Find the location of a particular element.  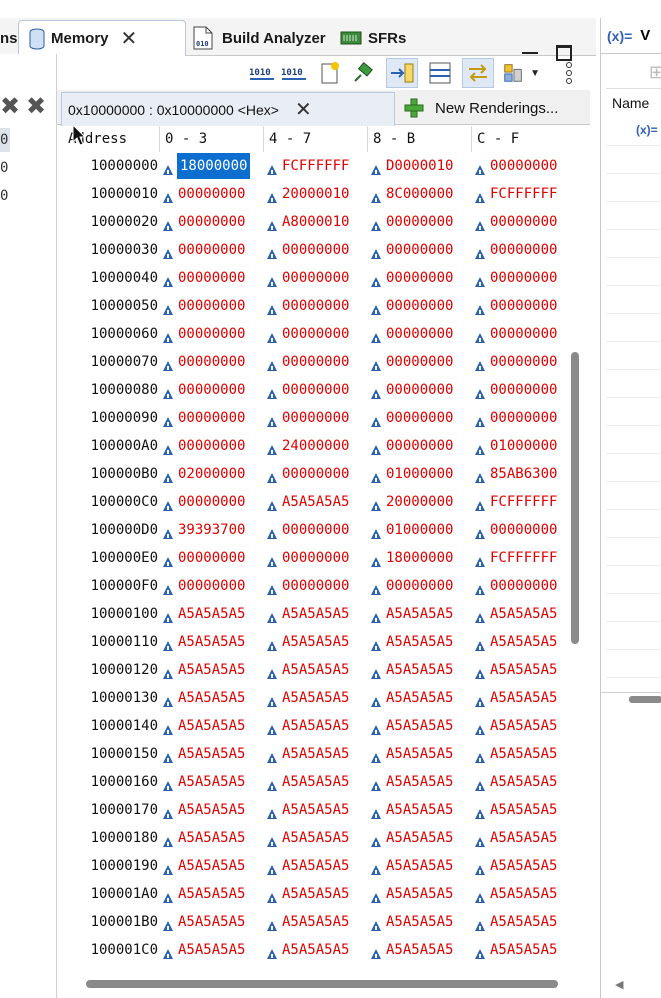

remove-all-icon: ✖ is located at coordinates (36, 106).